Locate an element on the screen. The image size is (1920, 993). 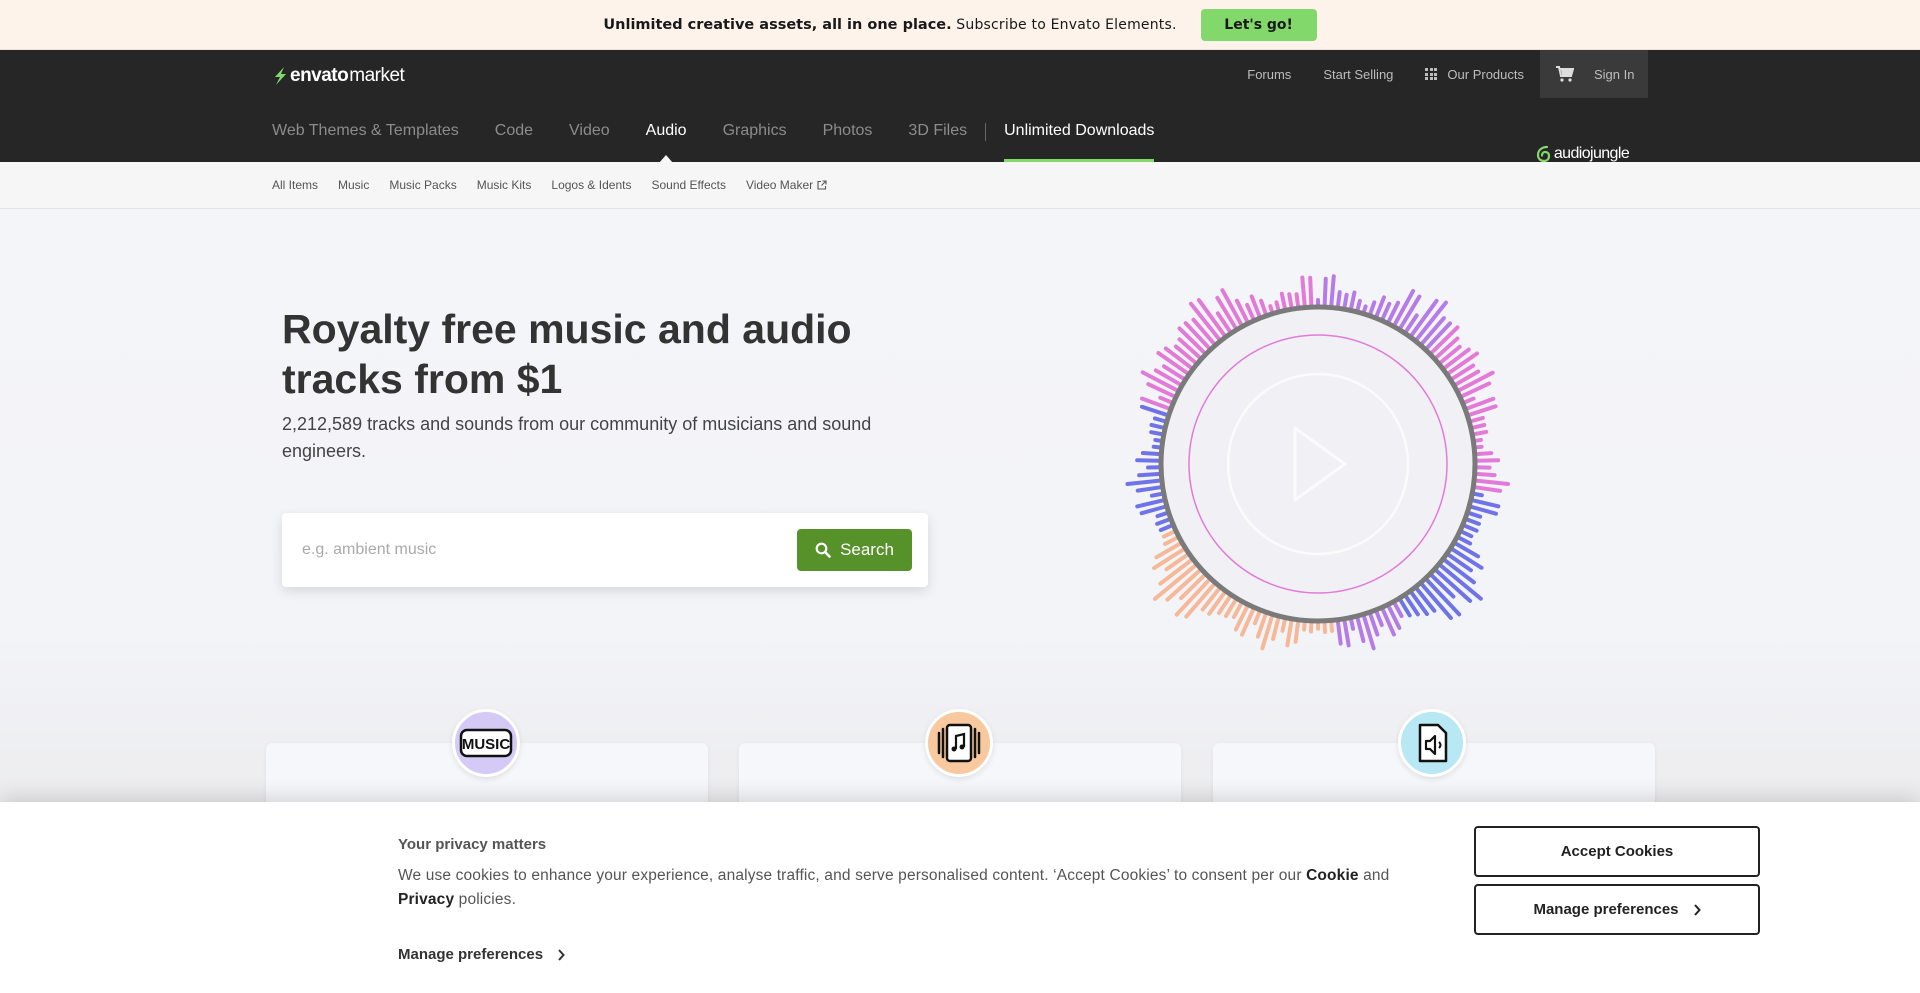
search-button: Search is located at coordinates (854, 550).